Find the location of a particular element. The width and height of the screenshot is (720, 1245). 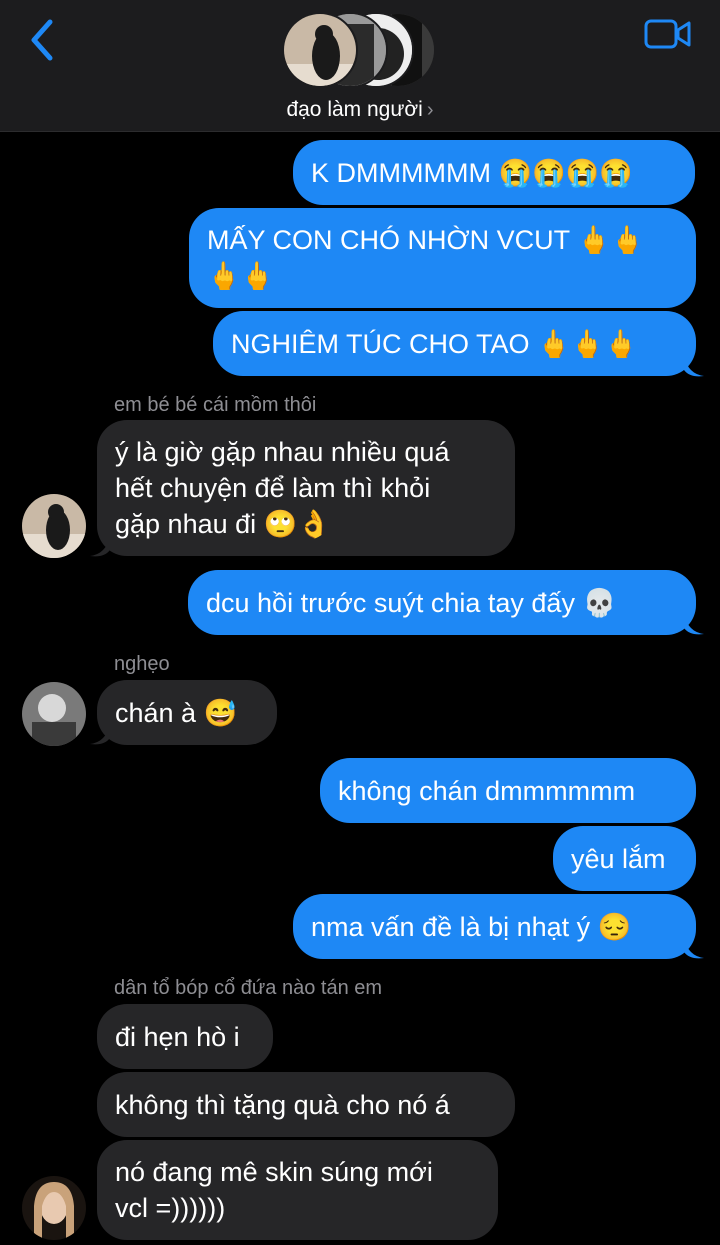

message-bubble: đi hẹn hò i is located at coordinates (185, 1036).